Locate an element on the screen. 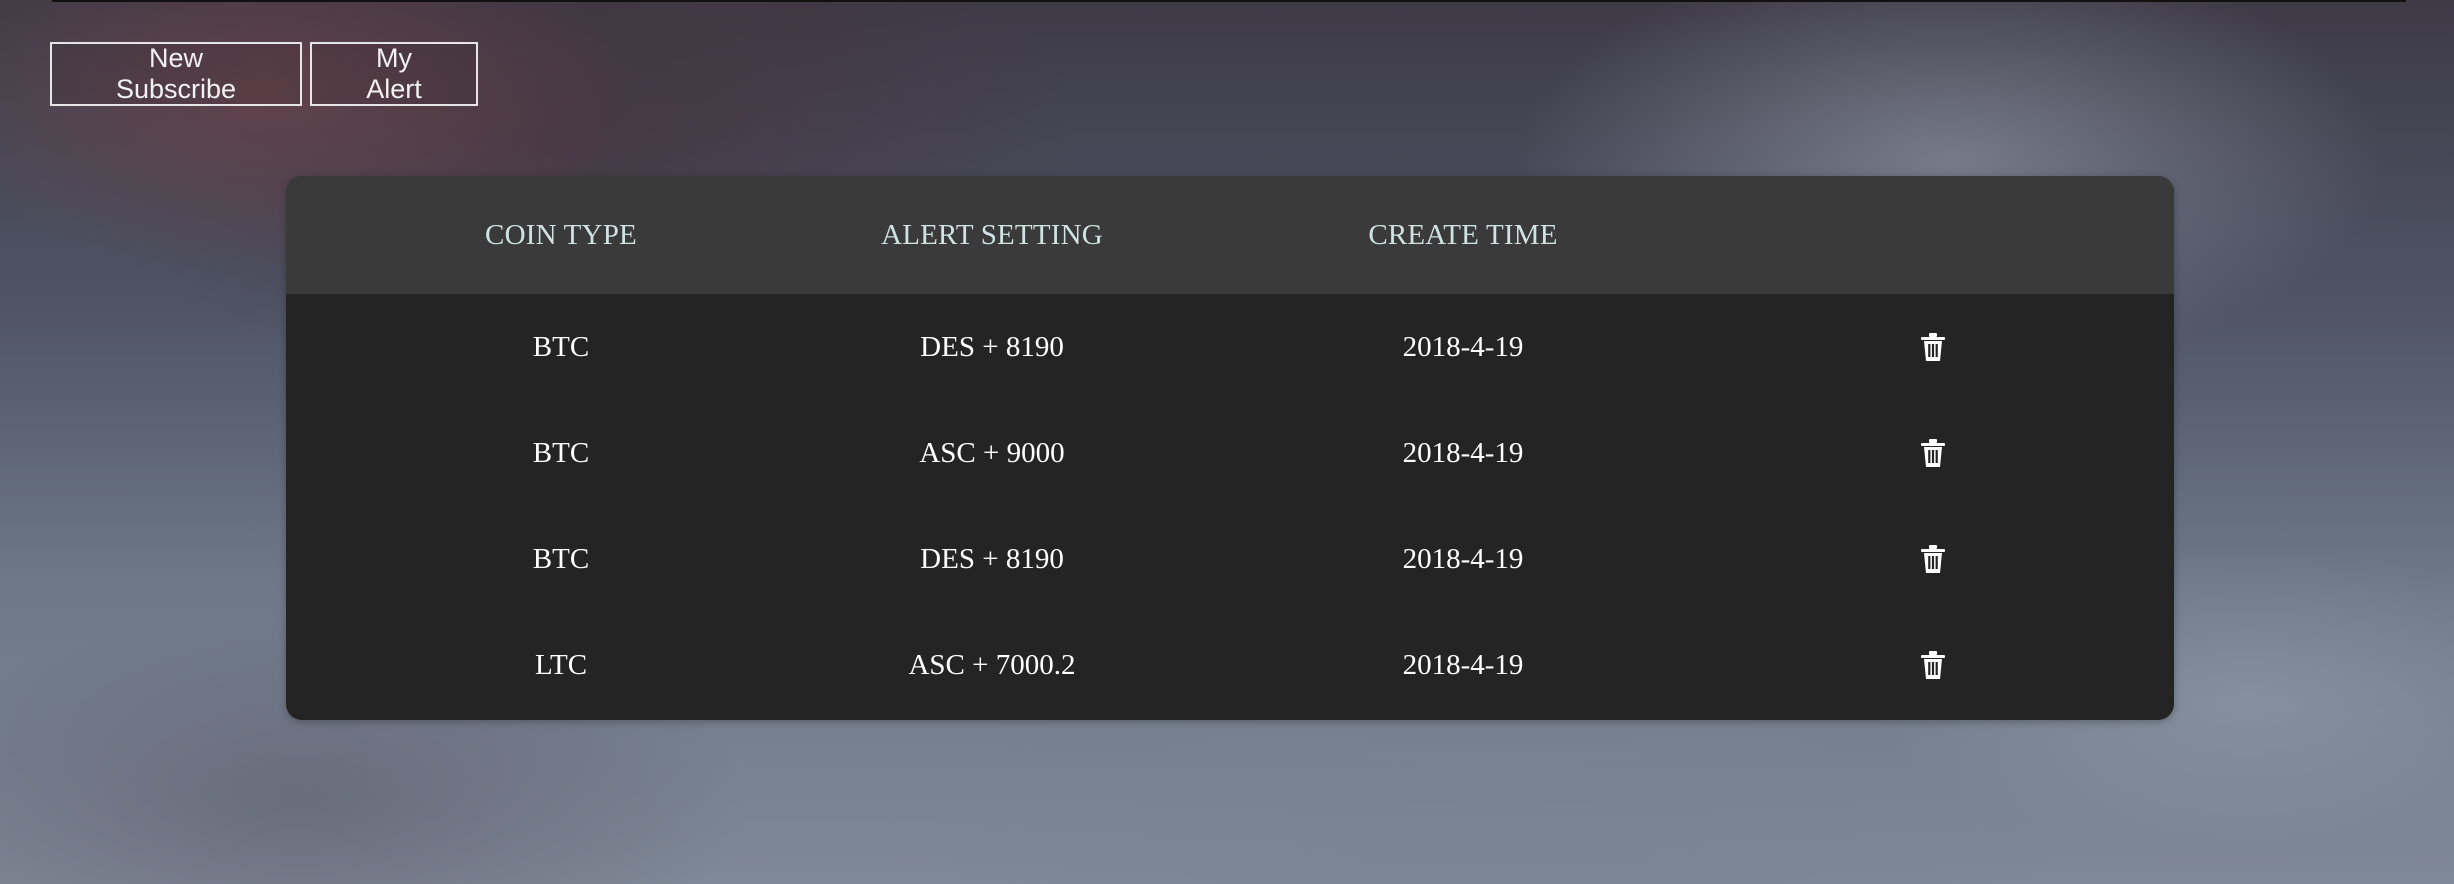 This screenshot has height=884, width=2454. column-header-create-time: CREATE TIME is located at coordinates (1463, 234).